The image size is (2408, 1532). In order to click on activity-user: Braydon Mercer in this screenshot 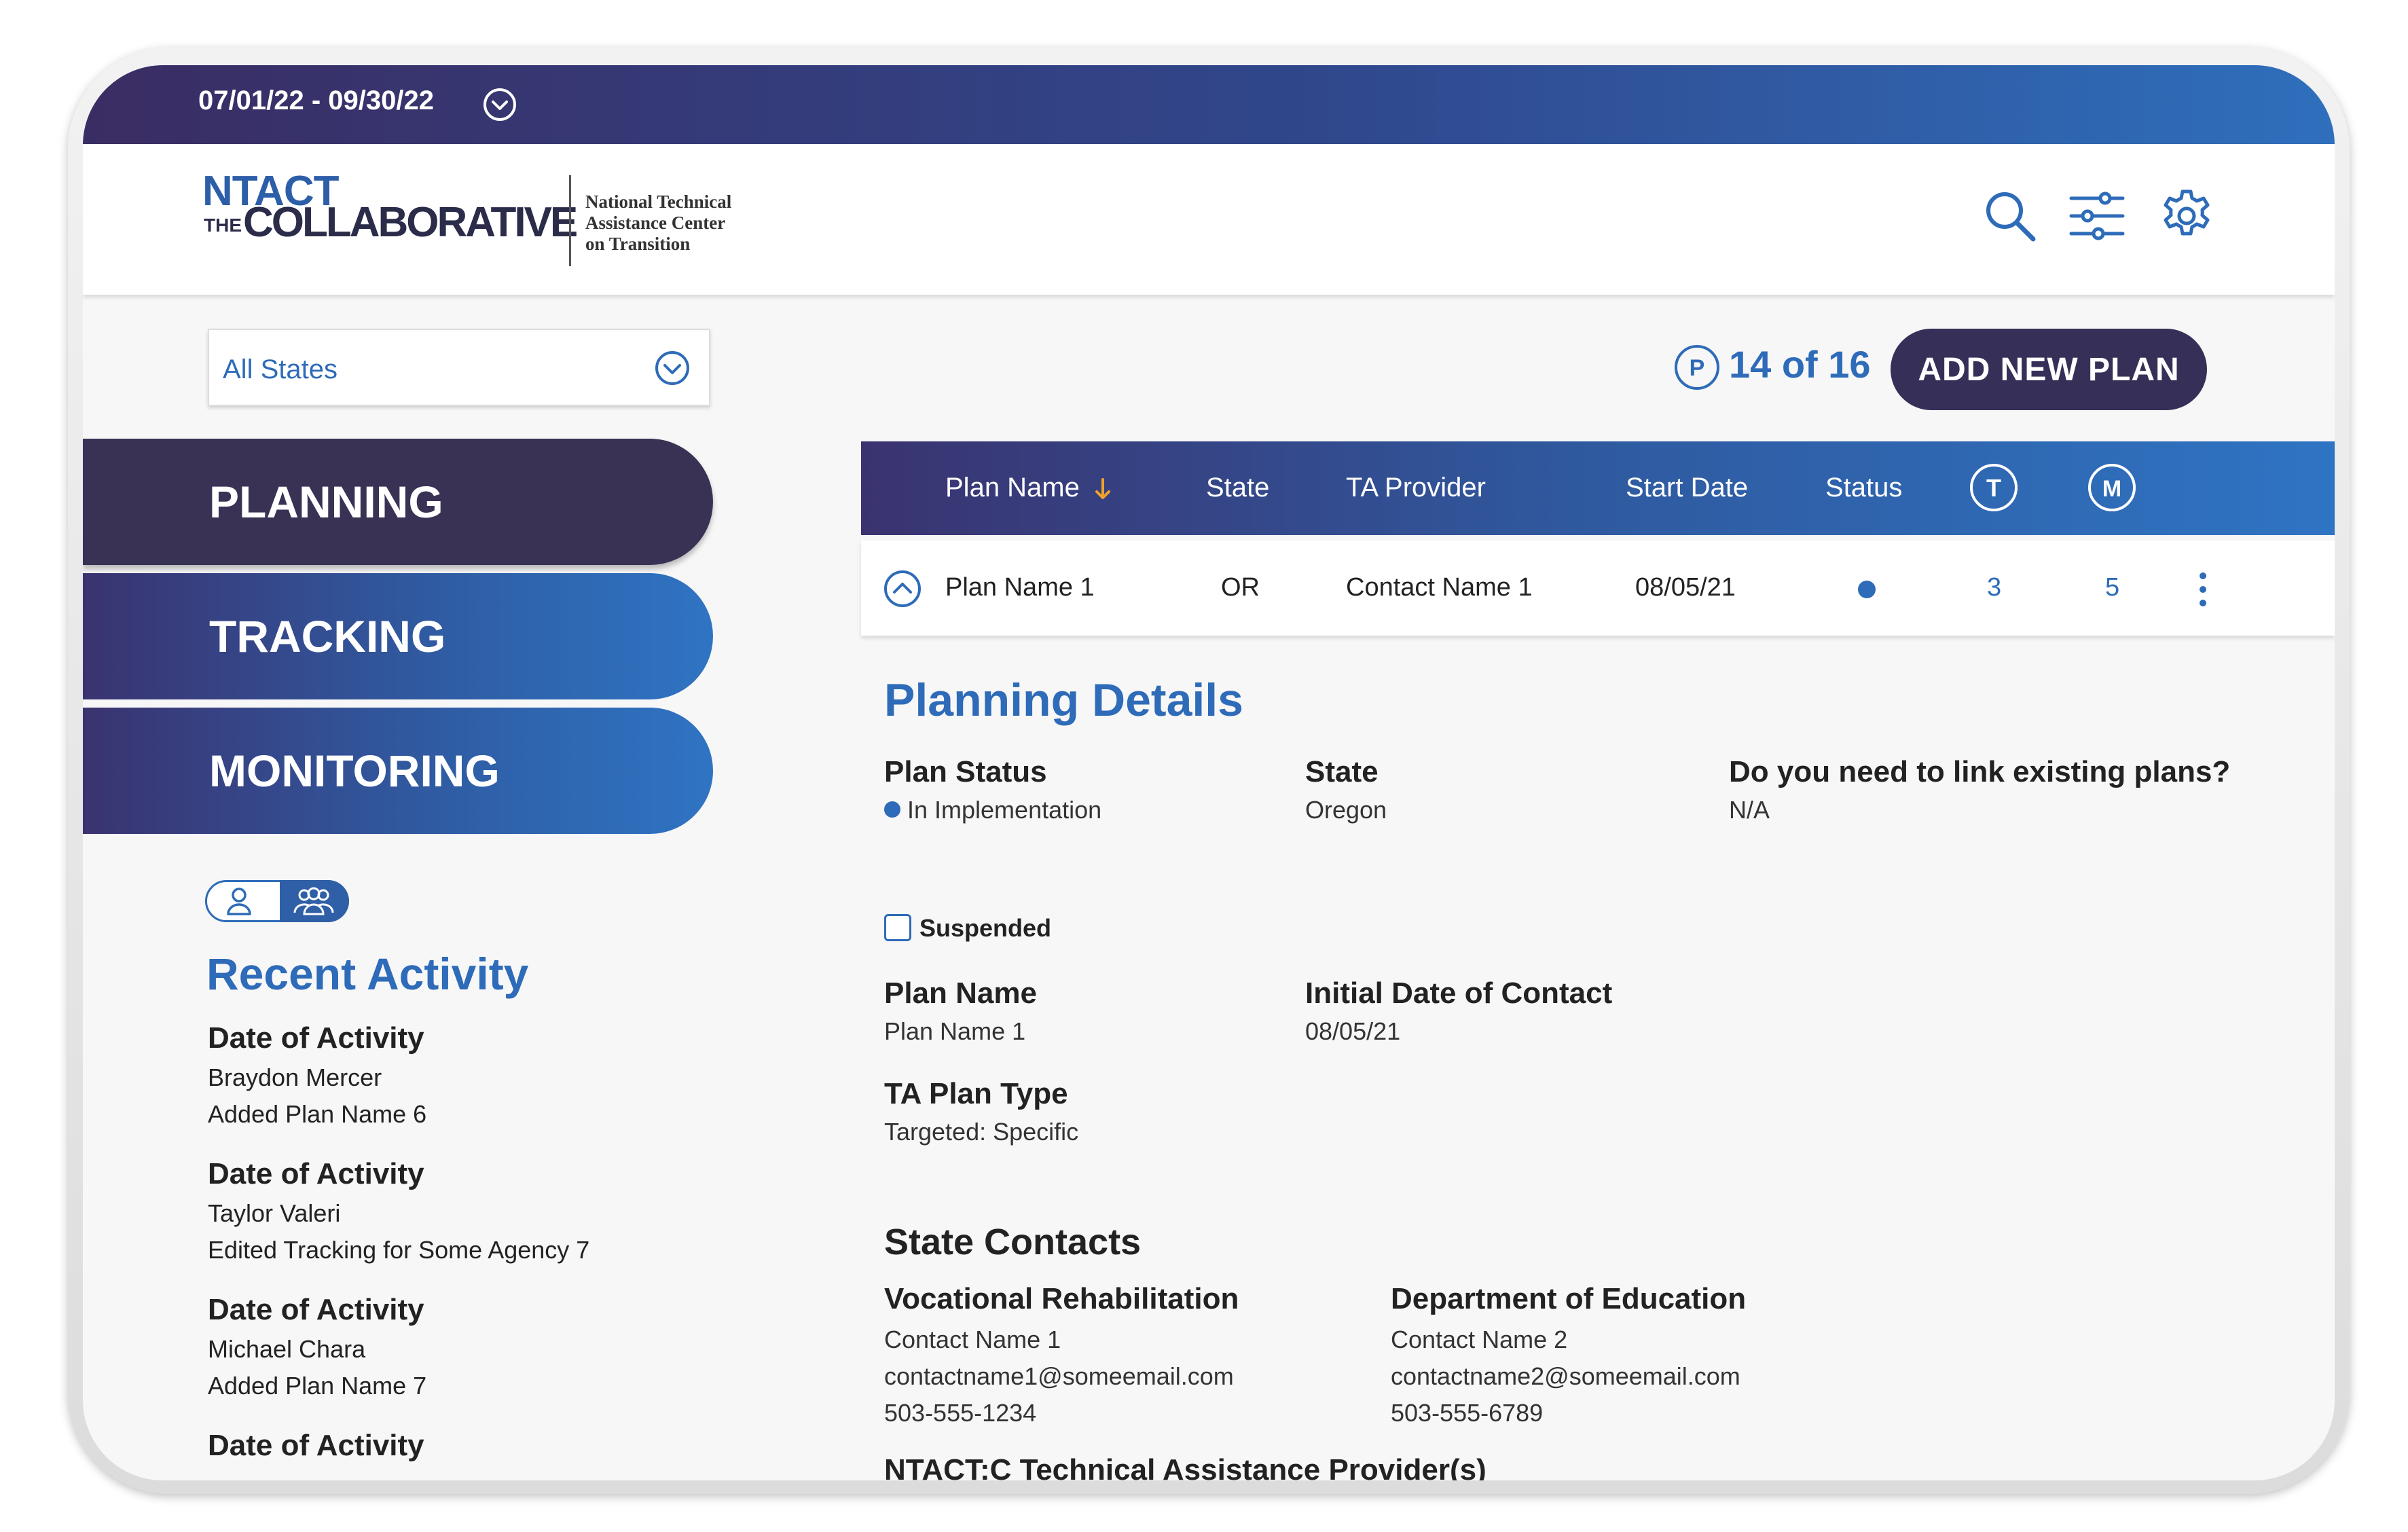, I will do `click(295, 1077)`.